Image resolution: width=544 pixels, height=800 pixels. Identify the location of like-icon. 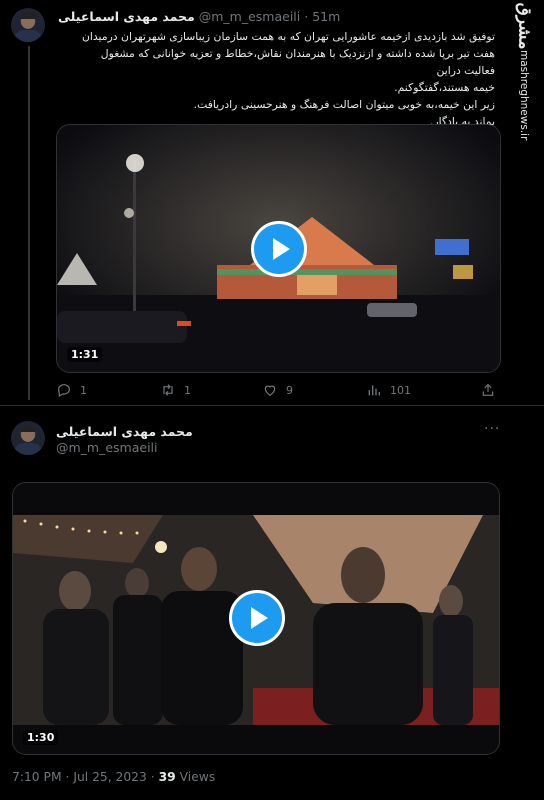
(270, 391).